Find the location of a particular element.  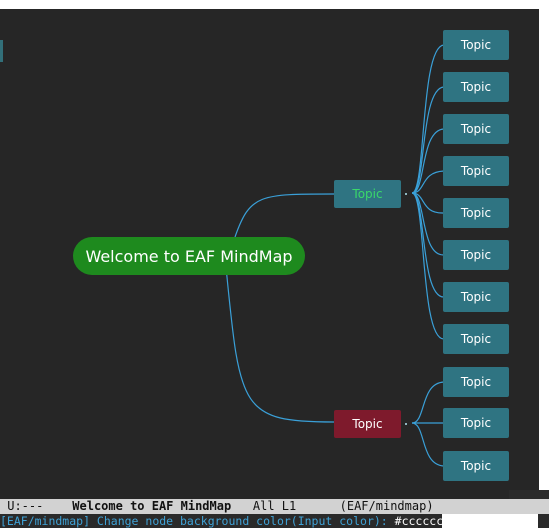

leaf-node-1-label: Topic is located at coordinates (476, 45).